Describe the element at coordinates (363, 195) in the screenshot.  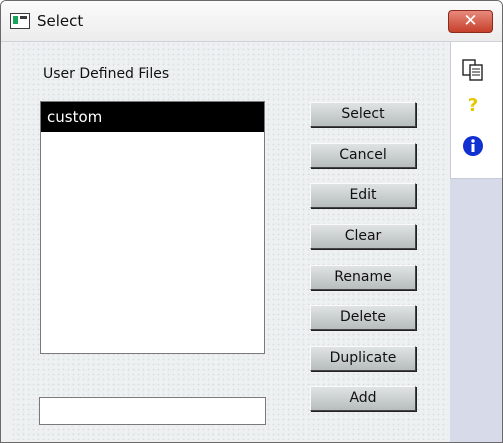
I see `edit-button: Edit` at that location.